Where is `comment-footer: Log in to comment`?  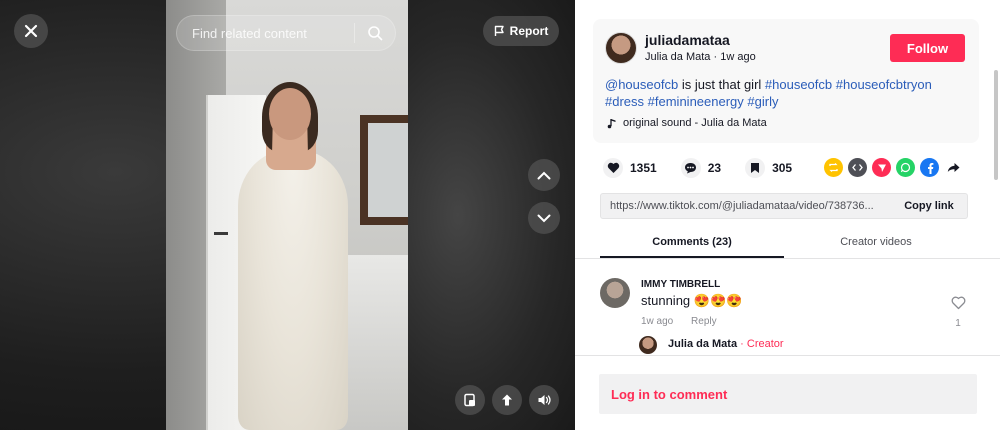 comment-footer: Log in to comment is located at coordinates (787, 392).